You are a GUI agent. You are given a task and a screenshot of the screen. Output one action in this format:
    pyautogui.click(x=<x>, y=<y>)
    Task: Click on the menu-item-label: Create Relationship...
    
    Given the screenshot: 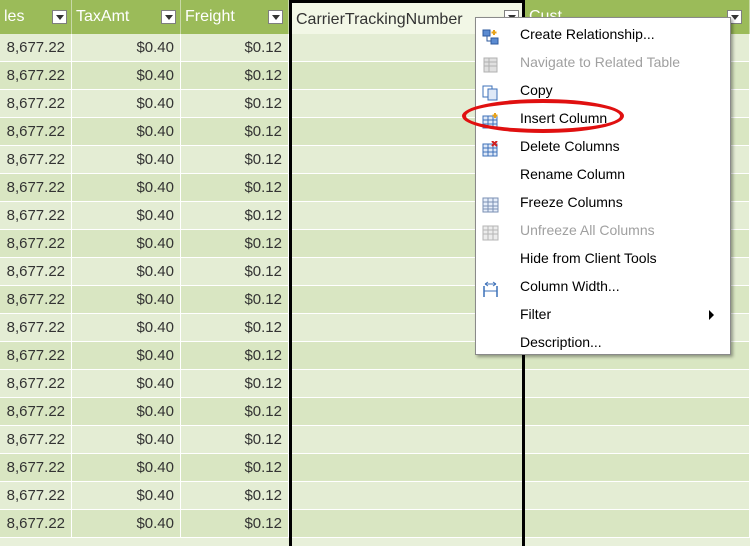 What is the action you would take?
    pyautogui.click(x=587, y=34)
    